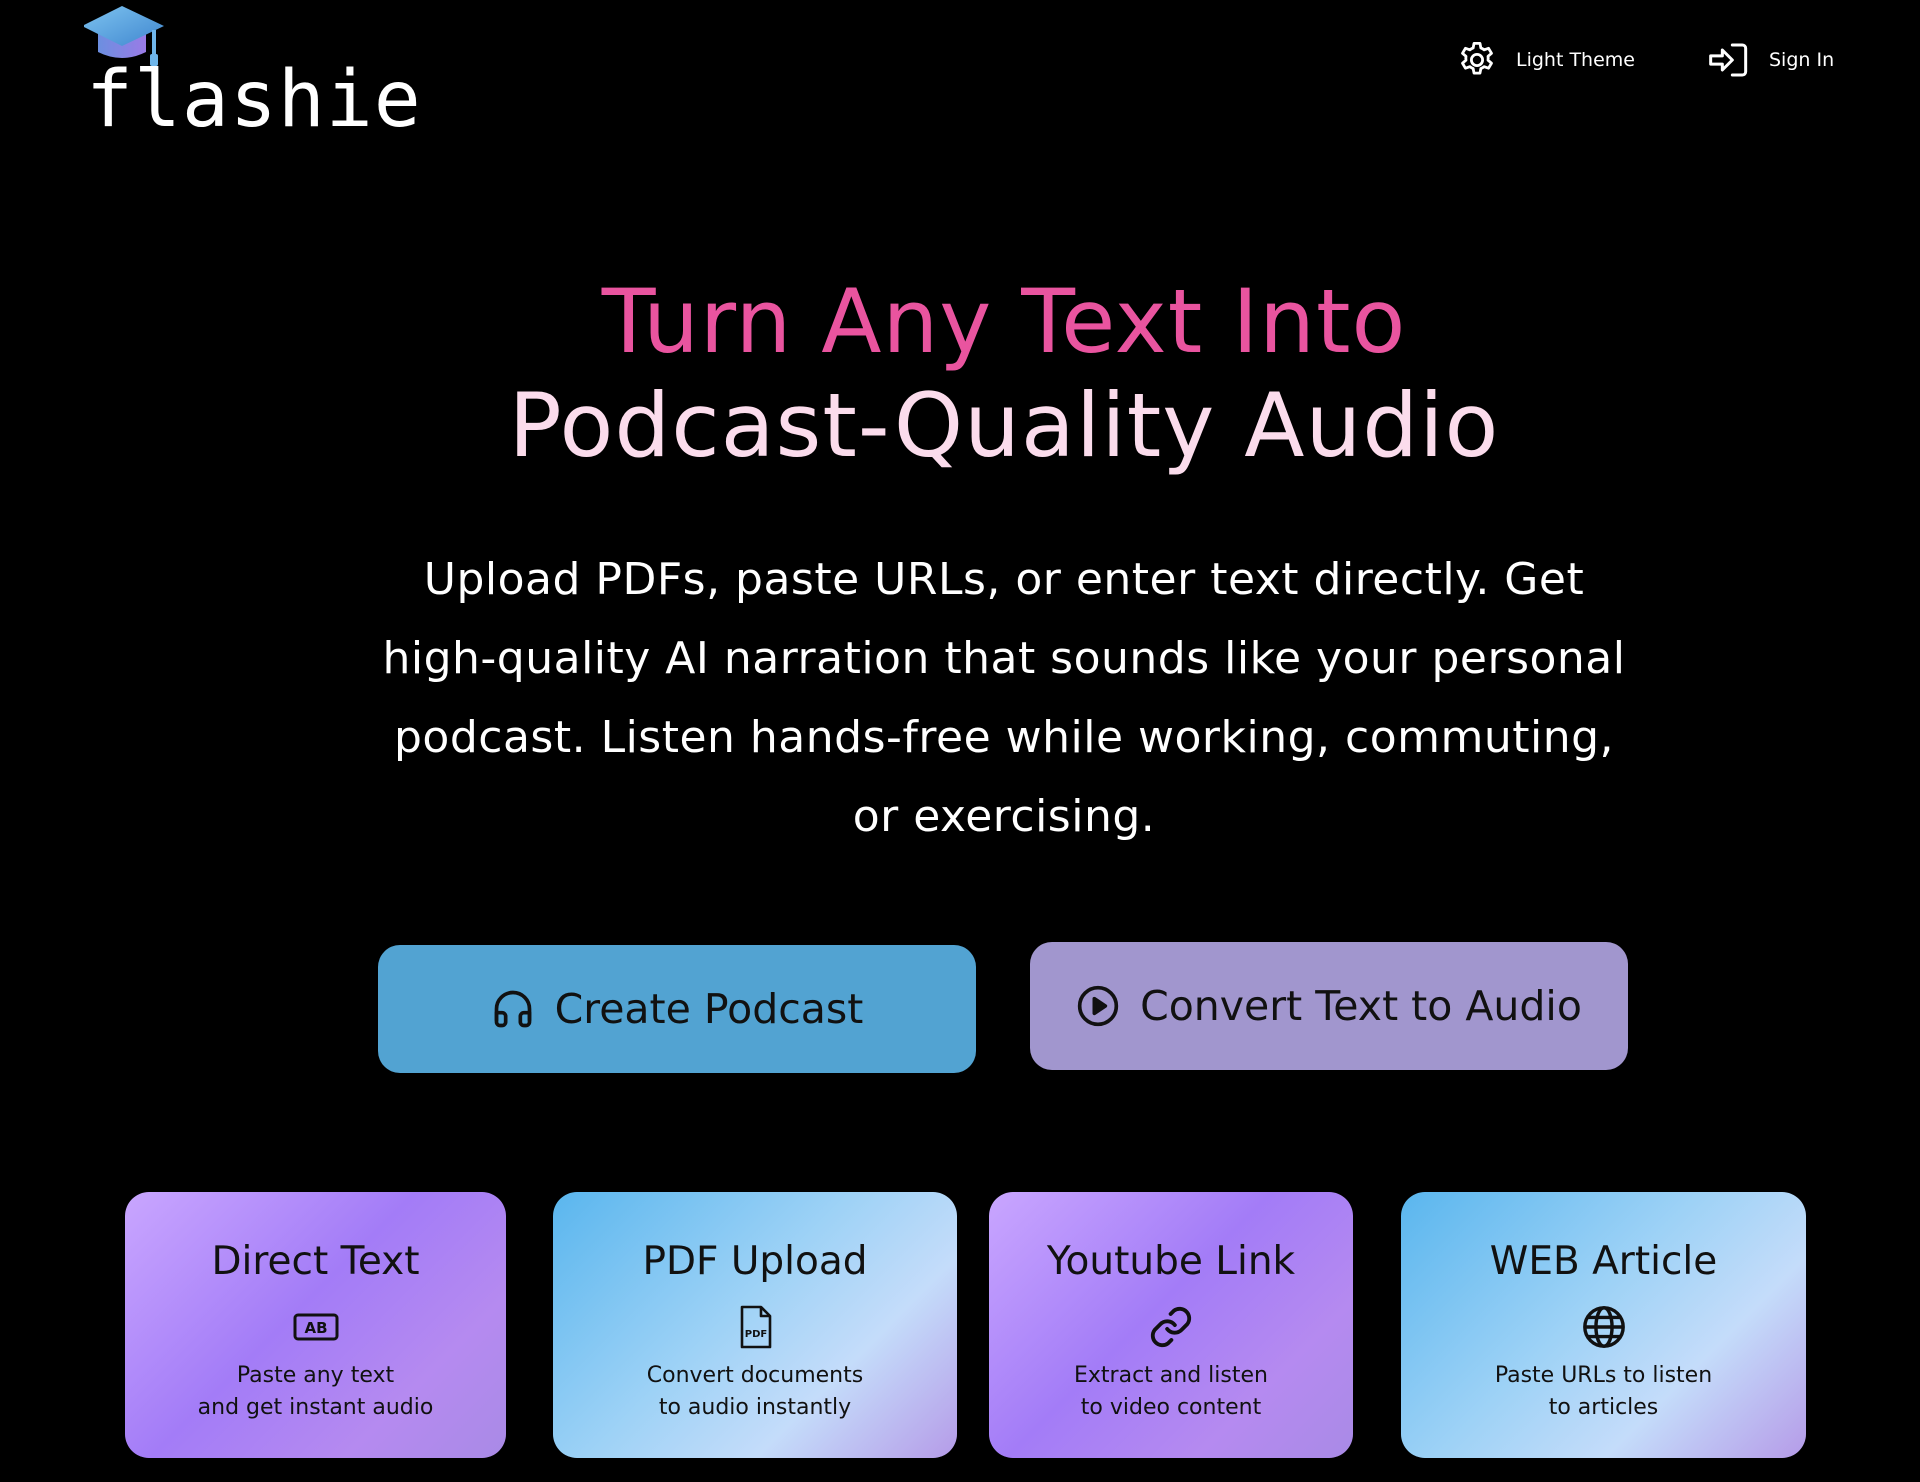  Describe the element at coordinates (1171, 1407) in the screenshot. I see `feature-card-desc-line: to video content` at that location.